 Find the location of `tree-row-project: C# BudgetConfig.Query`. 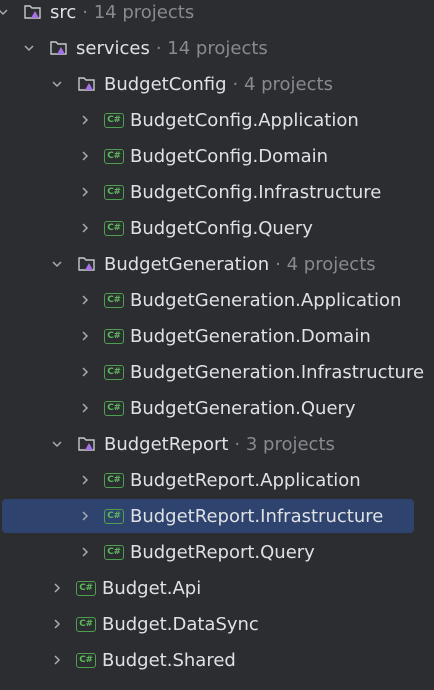

tree-row-project: C# BudgetConfig.Query is located at coordinates (217, 228).